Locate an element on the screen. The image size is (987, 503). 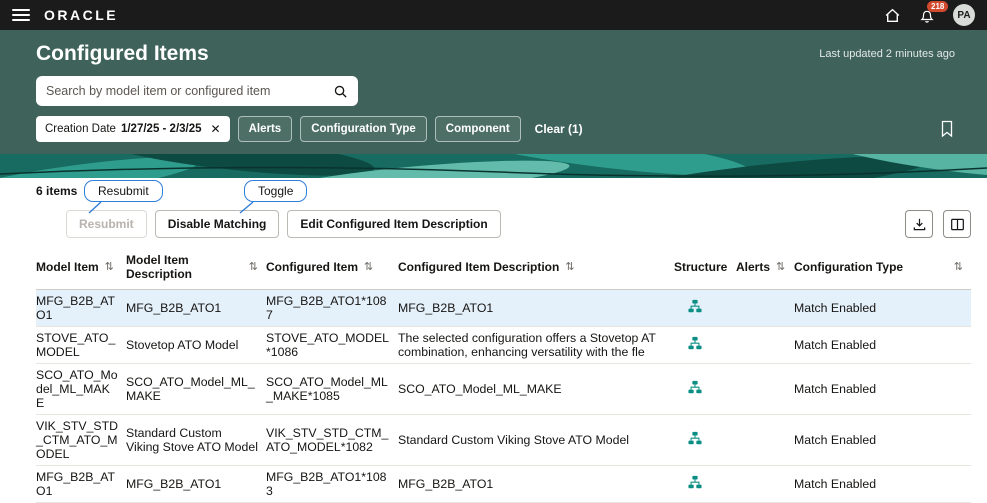
notifications-bell-icon: 218 is located at coordinates (934, 12).